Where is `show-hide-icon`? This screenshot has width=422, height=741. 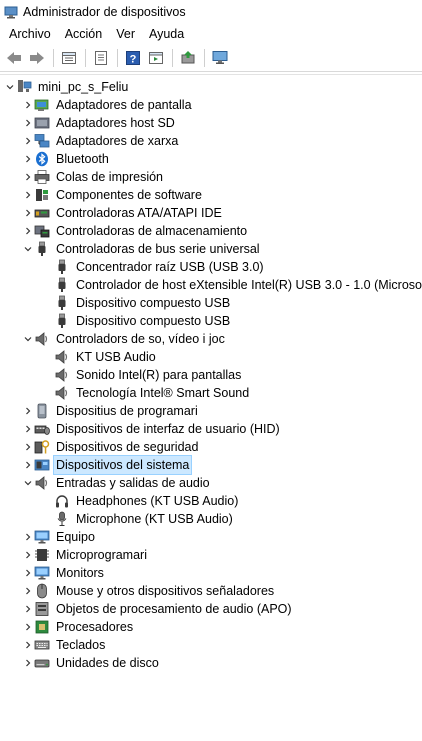
show-hide-icon is located at coordinates (101, 57).